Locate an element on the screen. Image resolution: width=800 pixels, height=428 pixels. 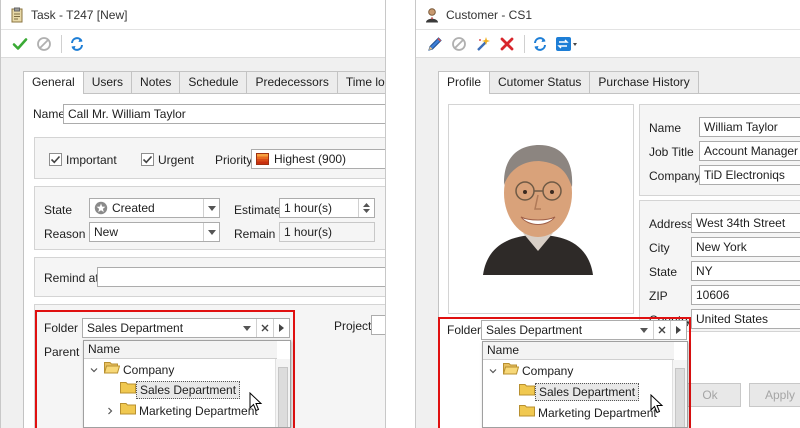
tab-predecessors: Predecessors is located at coordinates (292, 82).